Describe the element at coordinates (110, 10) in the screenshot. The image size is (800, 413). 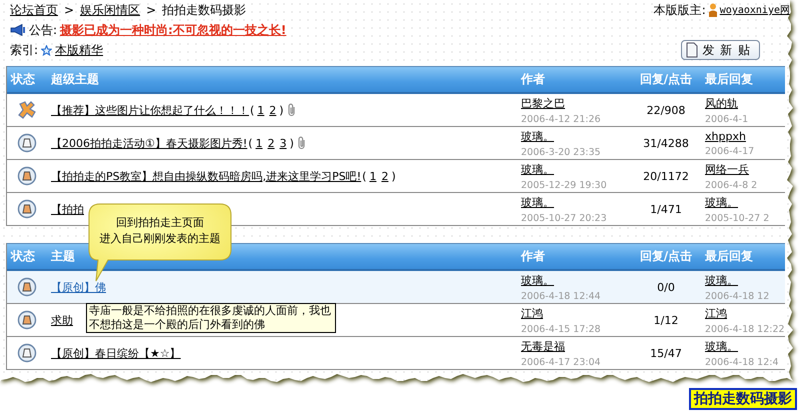
I see `breadcrumb-item: 娱乐闲情区` at that location.